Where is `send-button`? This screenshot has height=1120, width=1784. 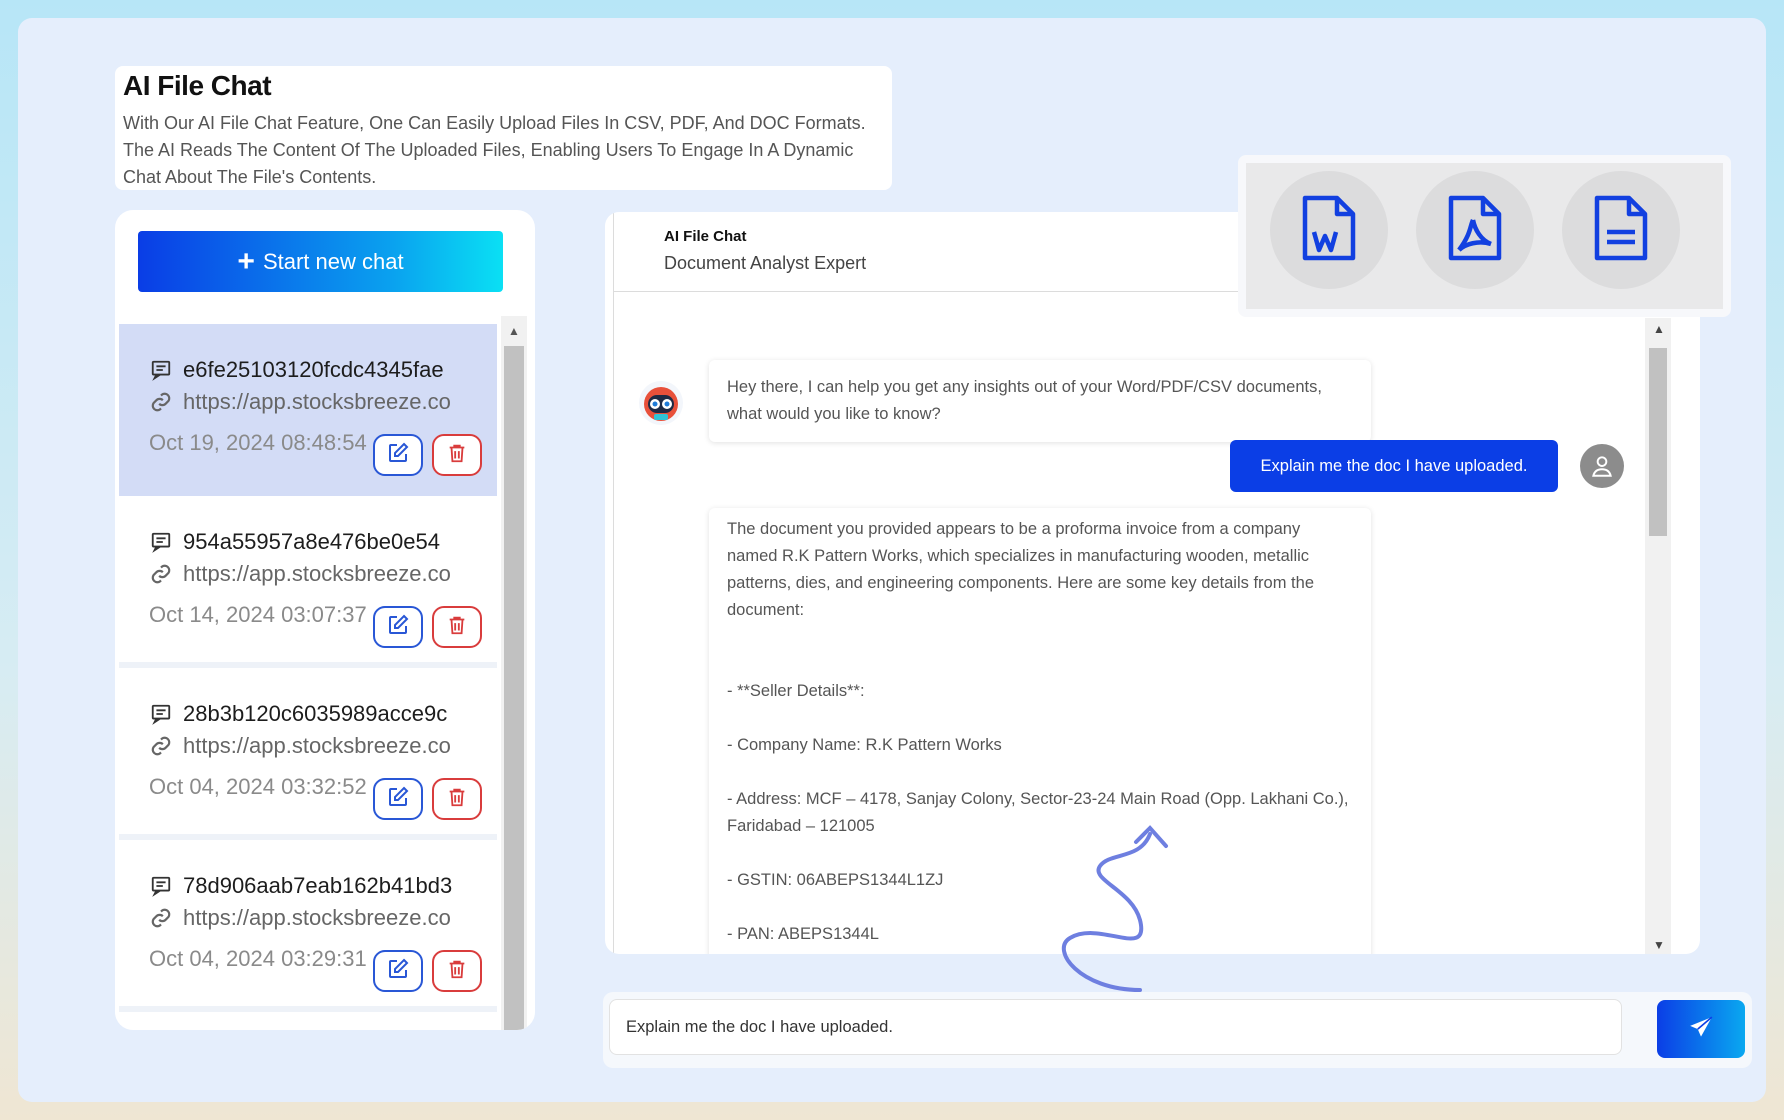 send-button is located at coordinates (1701, 1029).